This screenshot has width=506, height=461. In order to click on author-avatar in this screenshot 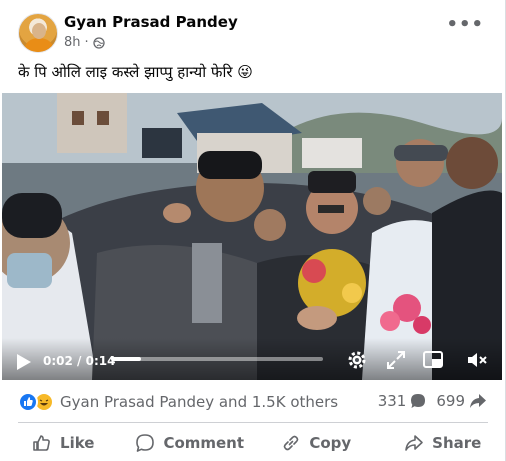, I will do `click(38, 33)`.